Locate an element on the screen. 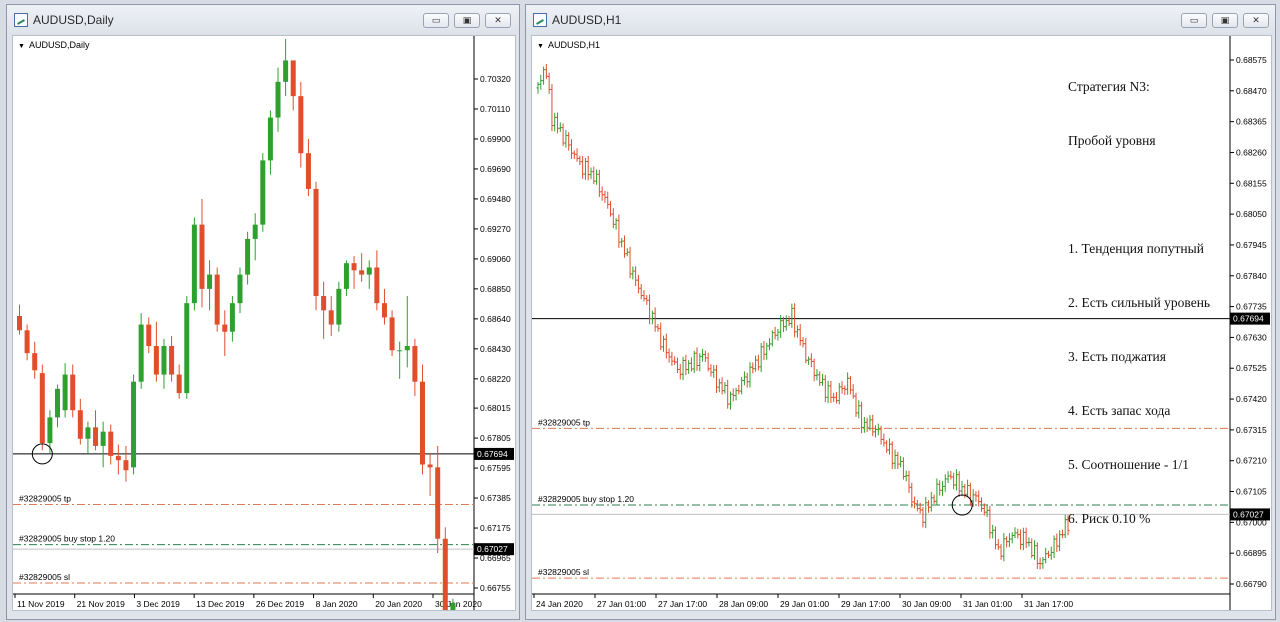 This screenshot has width=1280, height=622. price-tick-label: 0.66895 is located at coordinates (1251, 553).